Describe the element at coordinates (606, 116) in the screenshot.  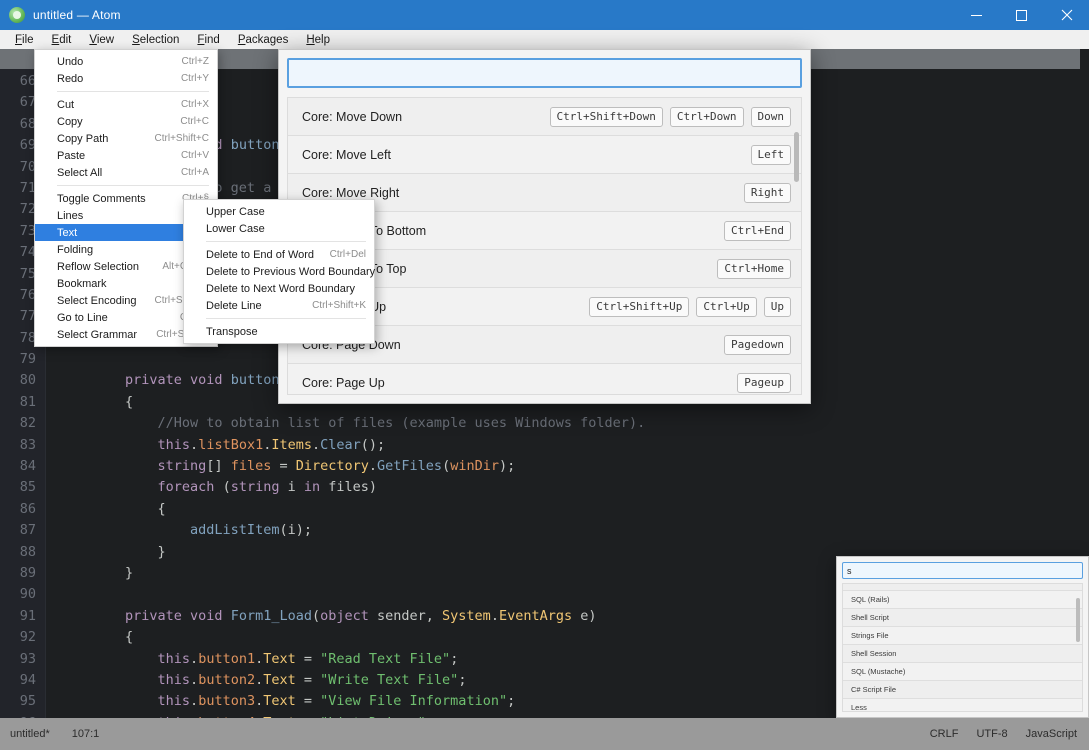
I see `keybinding-chip: Ctrl+Shift+Down` at that location.